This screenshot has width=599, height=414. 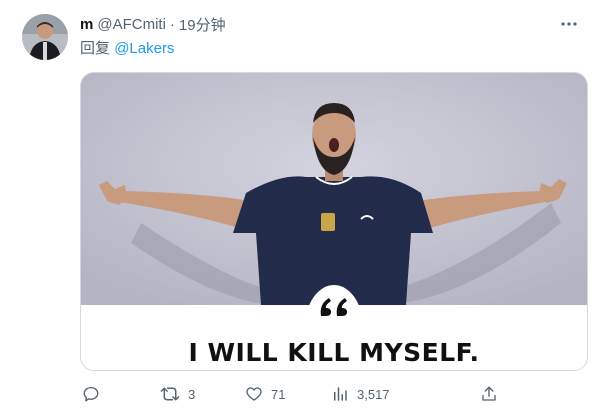 I want to click on media-caption: I WILL KILL MYSELF., so click(x=334, y=352).